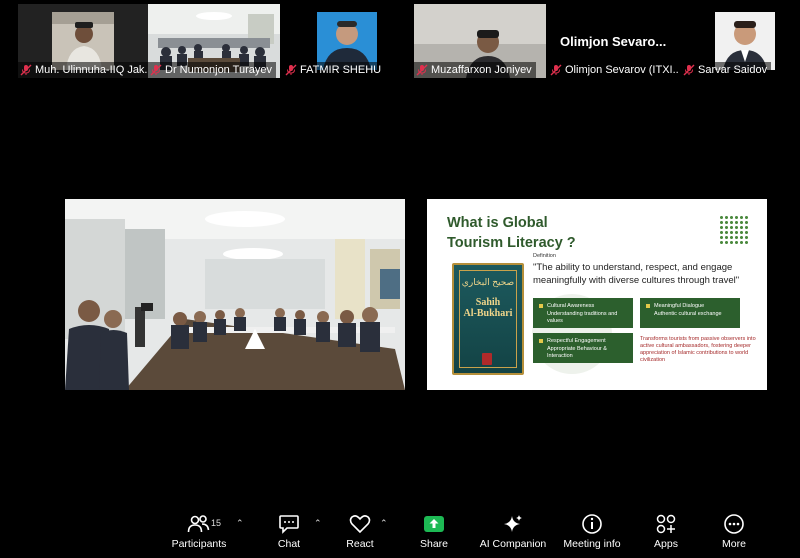  I want to click on participant-nameplate: Muzaffarxon Joniyev, so click(475, 70).